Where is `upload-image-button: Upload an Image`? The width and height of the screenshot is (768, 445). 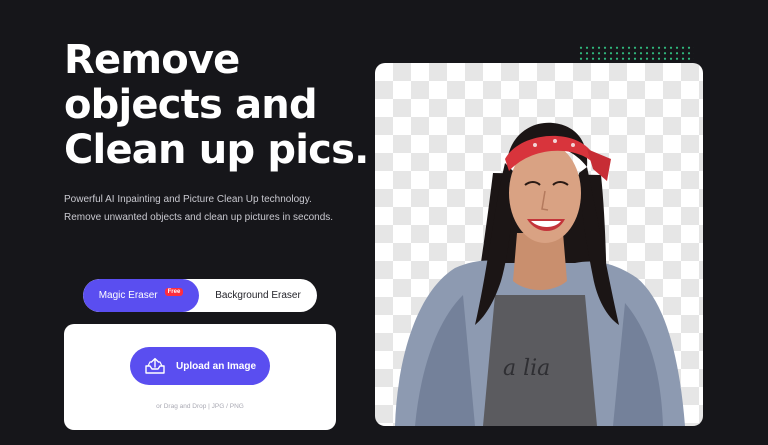 upload-image-button: Upload an Image is located at coordinates (200, 366).